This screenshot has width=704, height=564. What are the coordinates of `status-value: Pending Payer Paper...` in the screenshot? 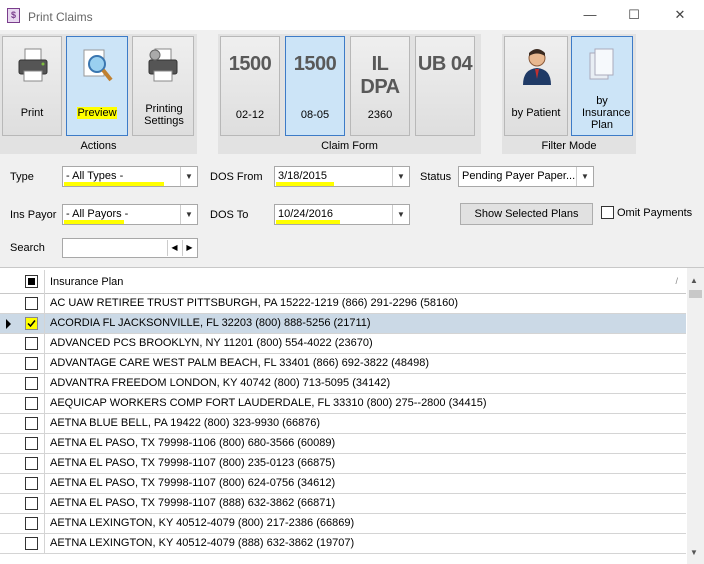 It's located at (519, 176).